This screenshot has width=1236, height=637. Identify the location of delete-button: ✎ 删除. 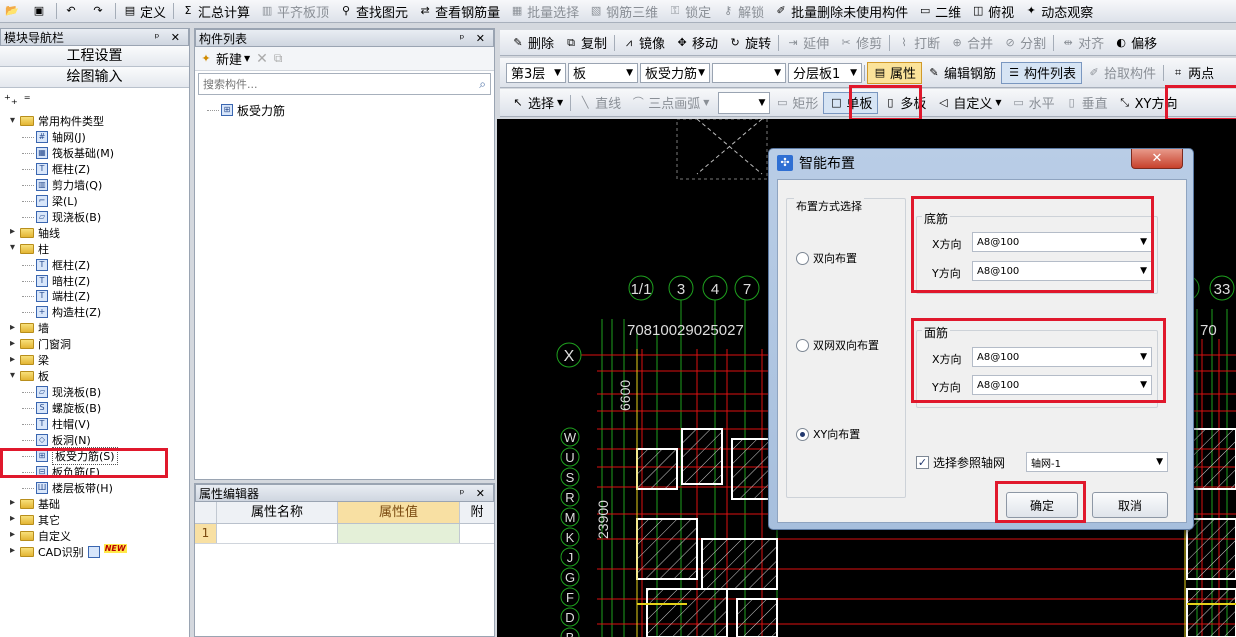
(532, 43).